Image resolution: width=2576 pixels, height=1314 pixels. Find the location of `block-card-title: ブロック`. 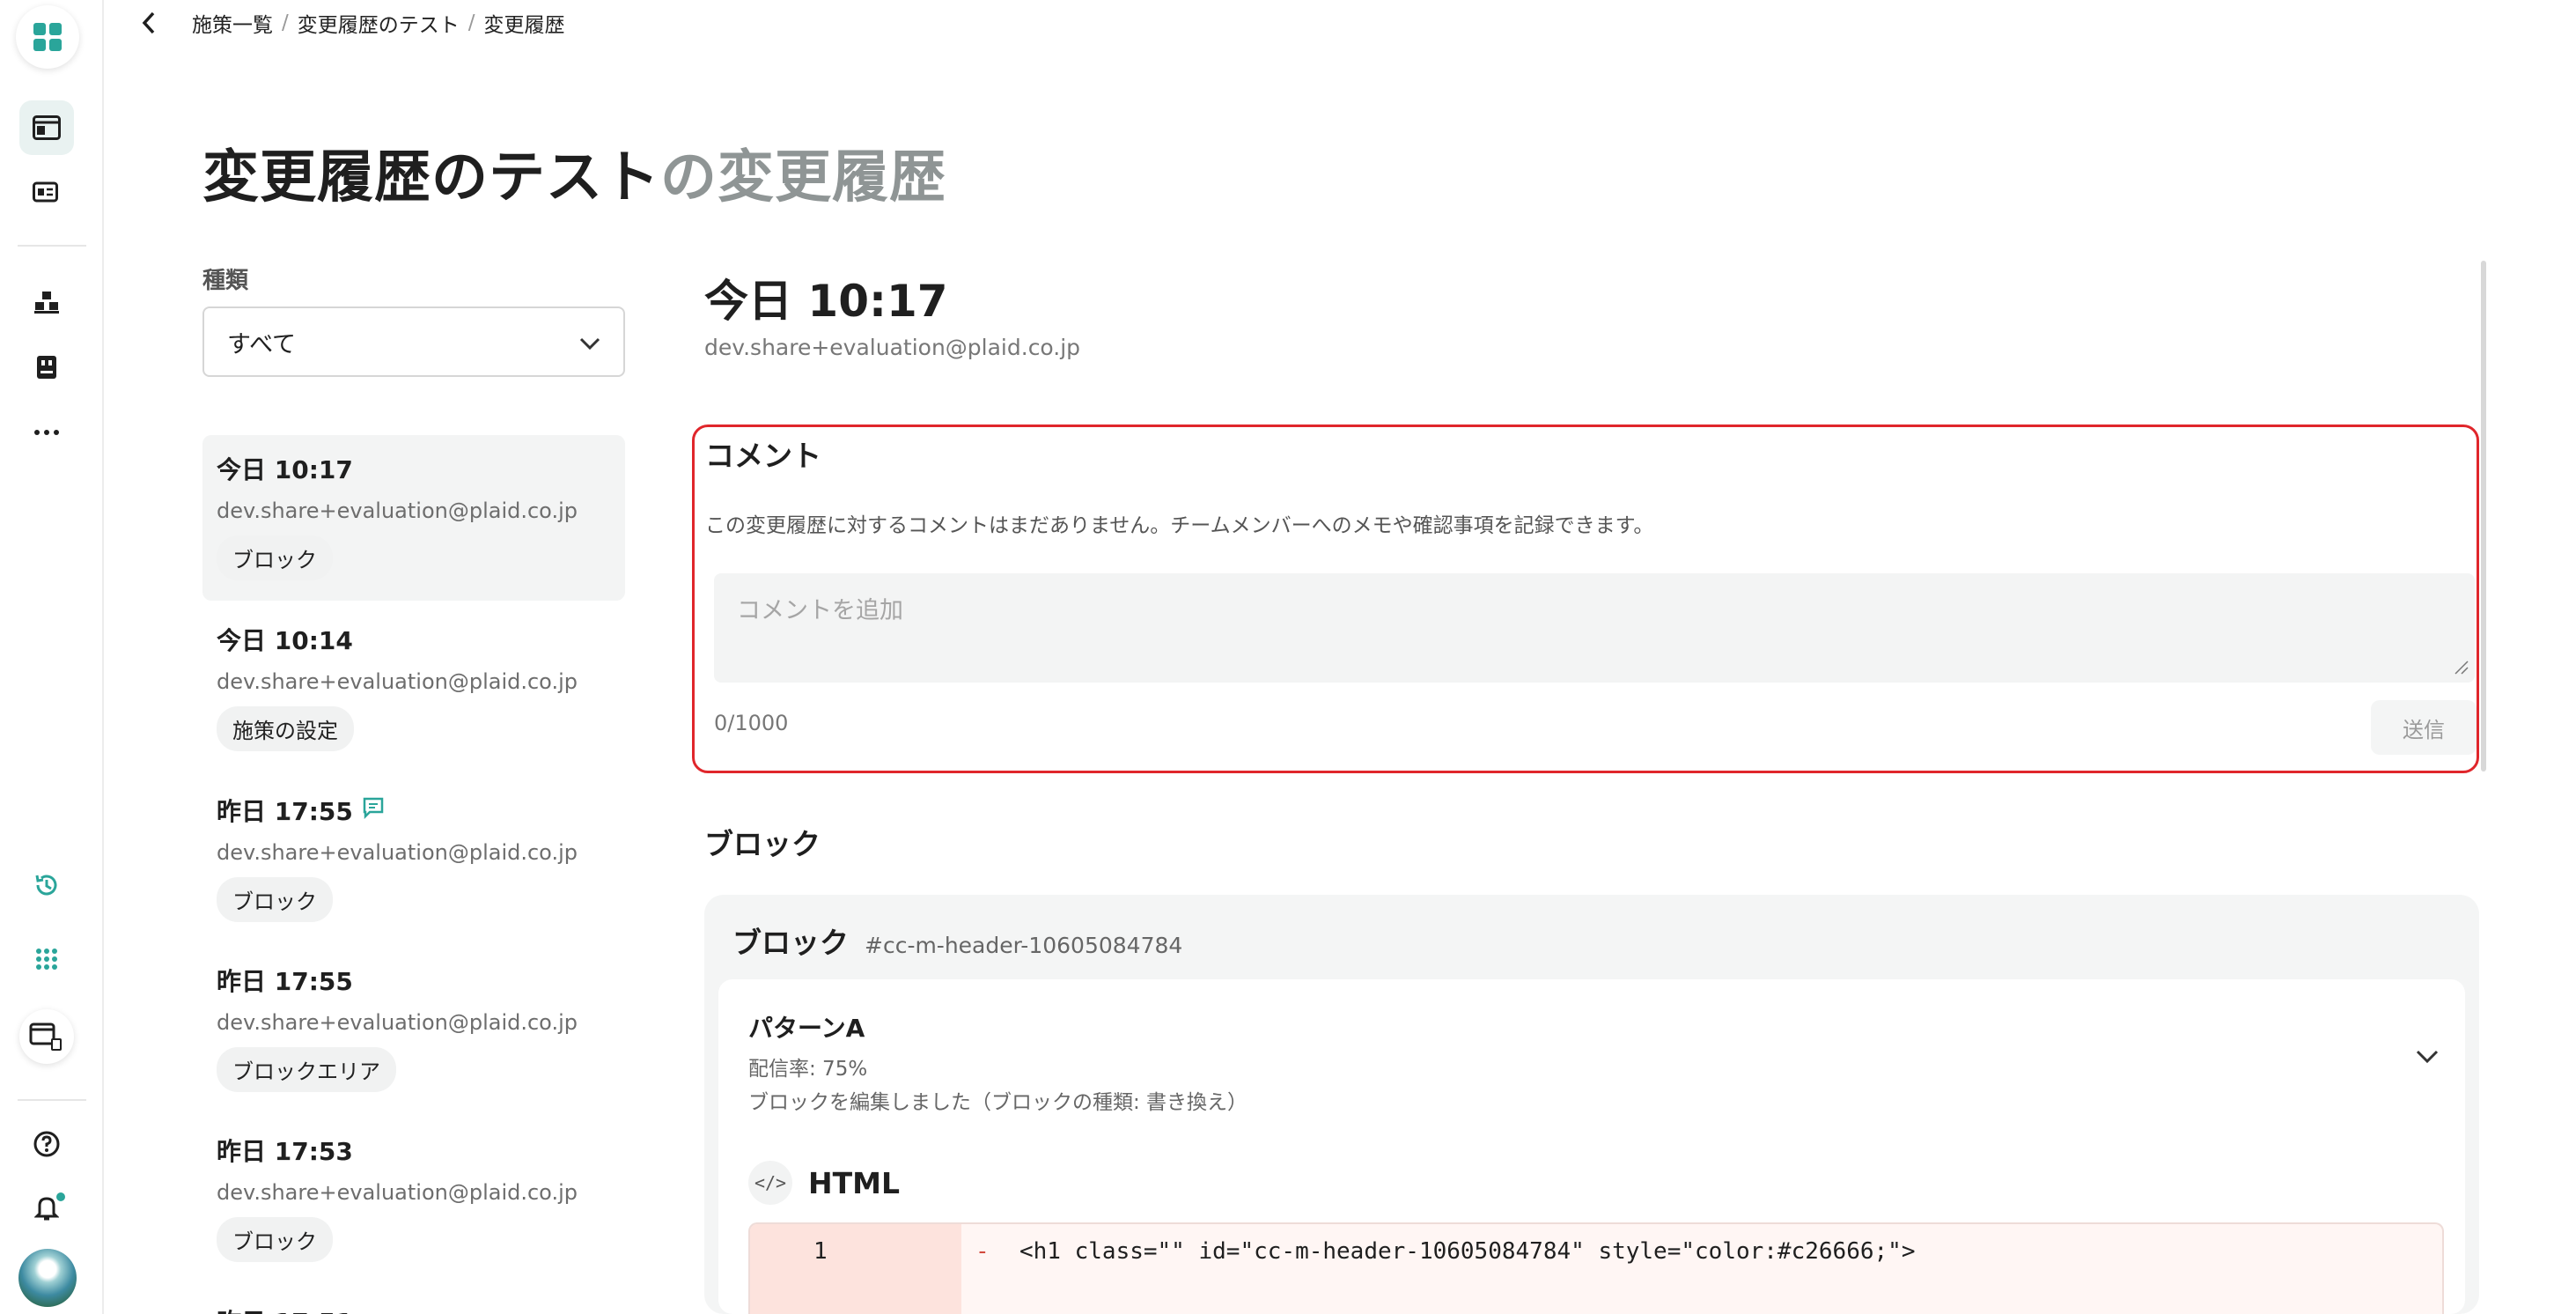

block-card-title: ブロック is located at coordinates (791, 943).